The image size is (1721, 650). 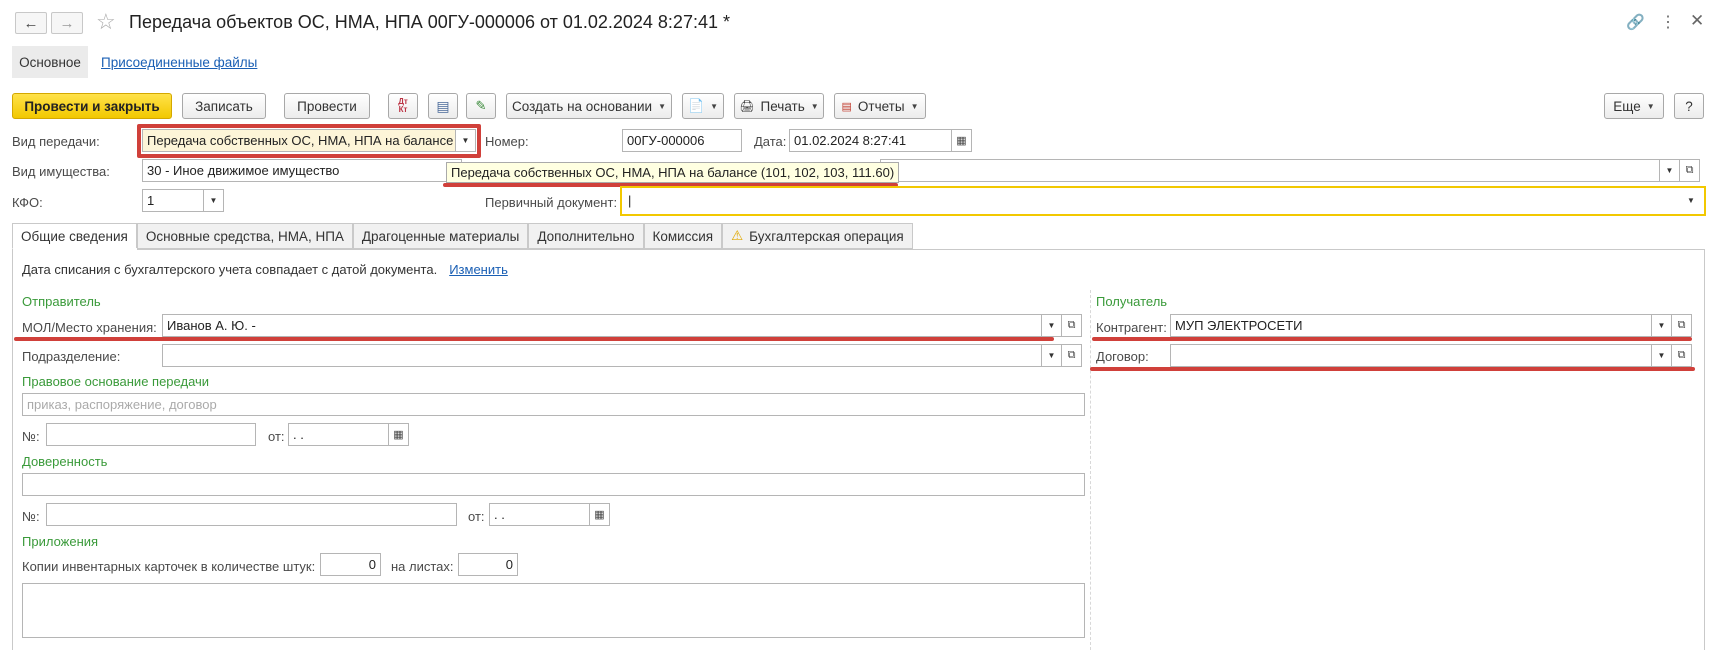 I want to click on contract-dropdown: ▼, so click(x=1662, y=355).